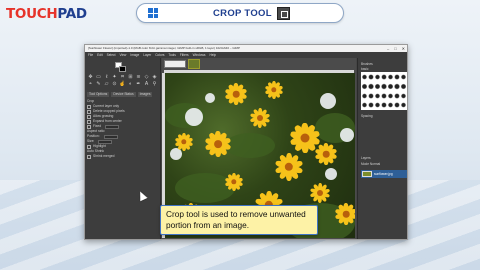  Describe the element at coordinates (114, 84) in the screenshot. I see `clone-tool-icon: ⊙` at that location.